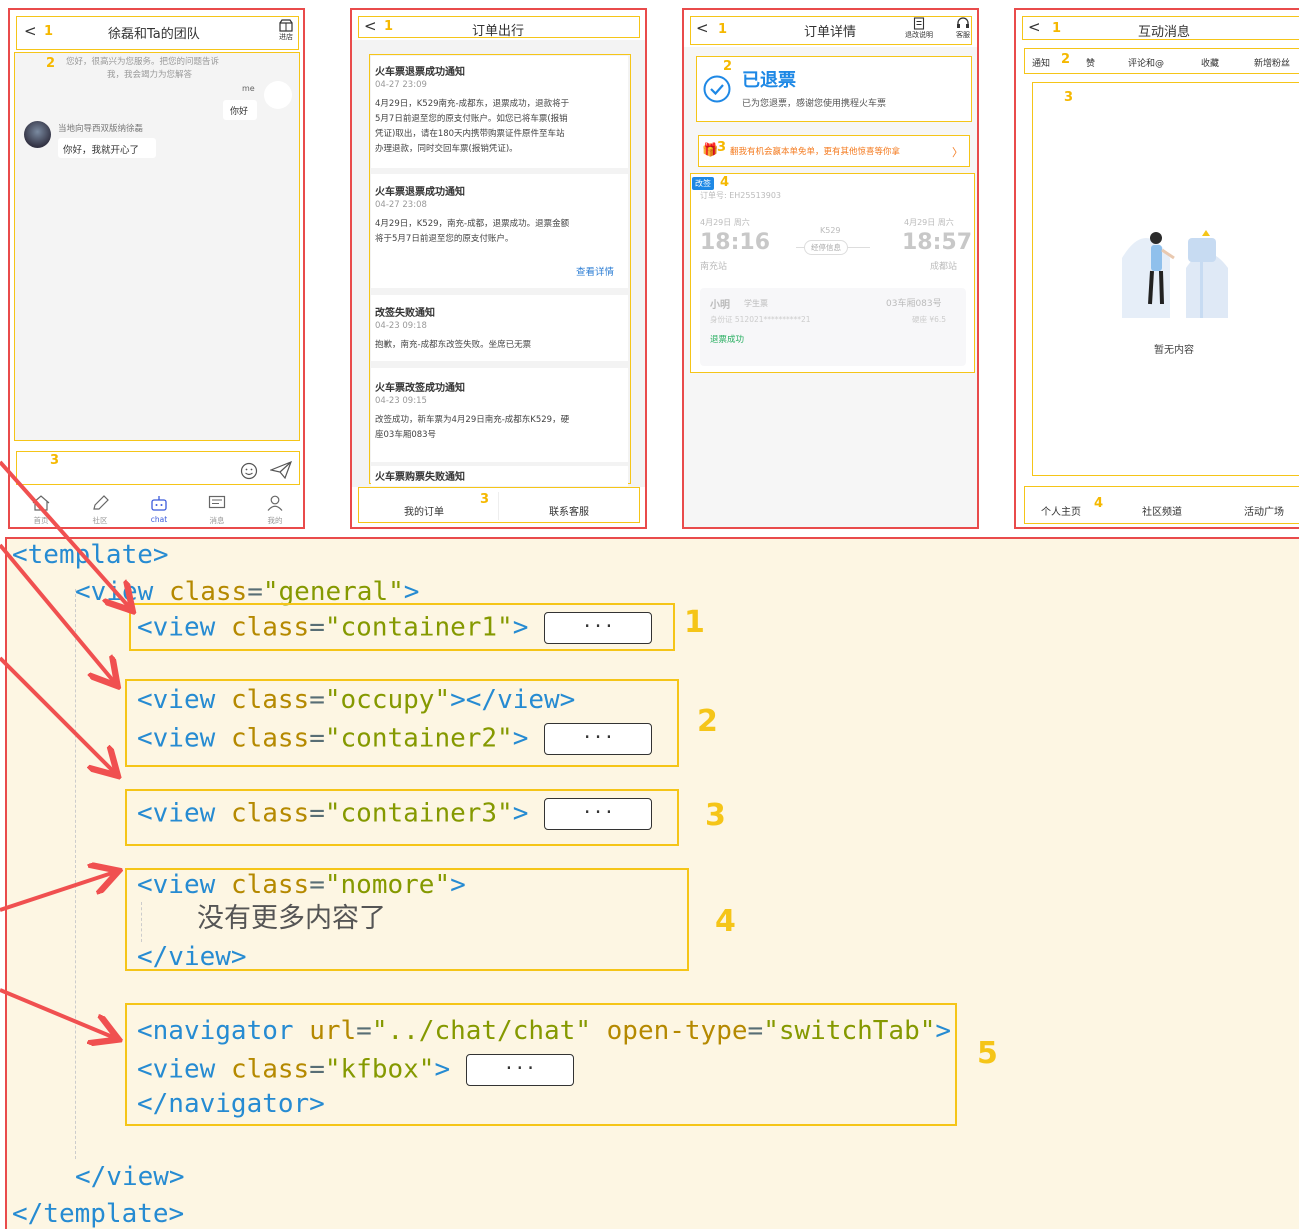 Image resolution: width=1299 pixels, height=1229 pixels. Describe the element at coordinates (814, 104) in the screenshot. I see `refund-status-sub: 已为您退票，感谢您使用携程火车票` at that location.